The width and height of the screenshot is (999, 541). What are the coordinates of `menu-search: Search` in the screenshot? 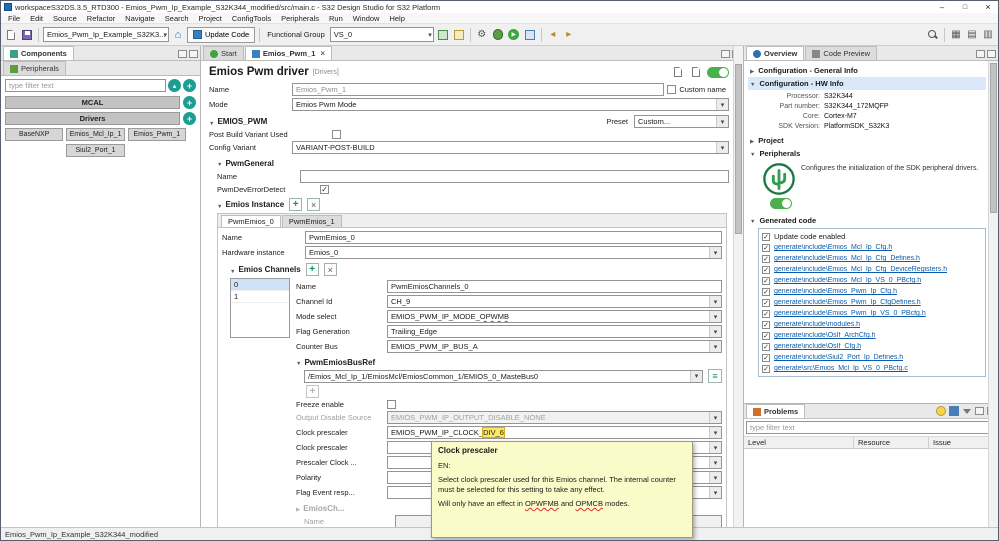 It's located at (177, 18).